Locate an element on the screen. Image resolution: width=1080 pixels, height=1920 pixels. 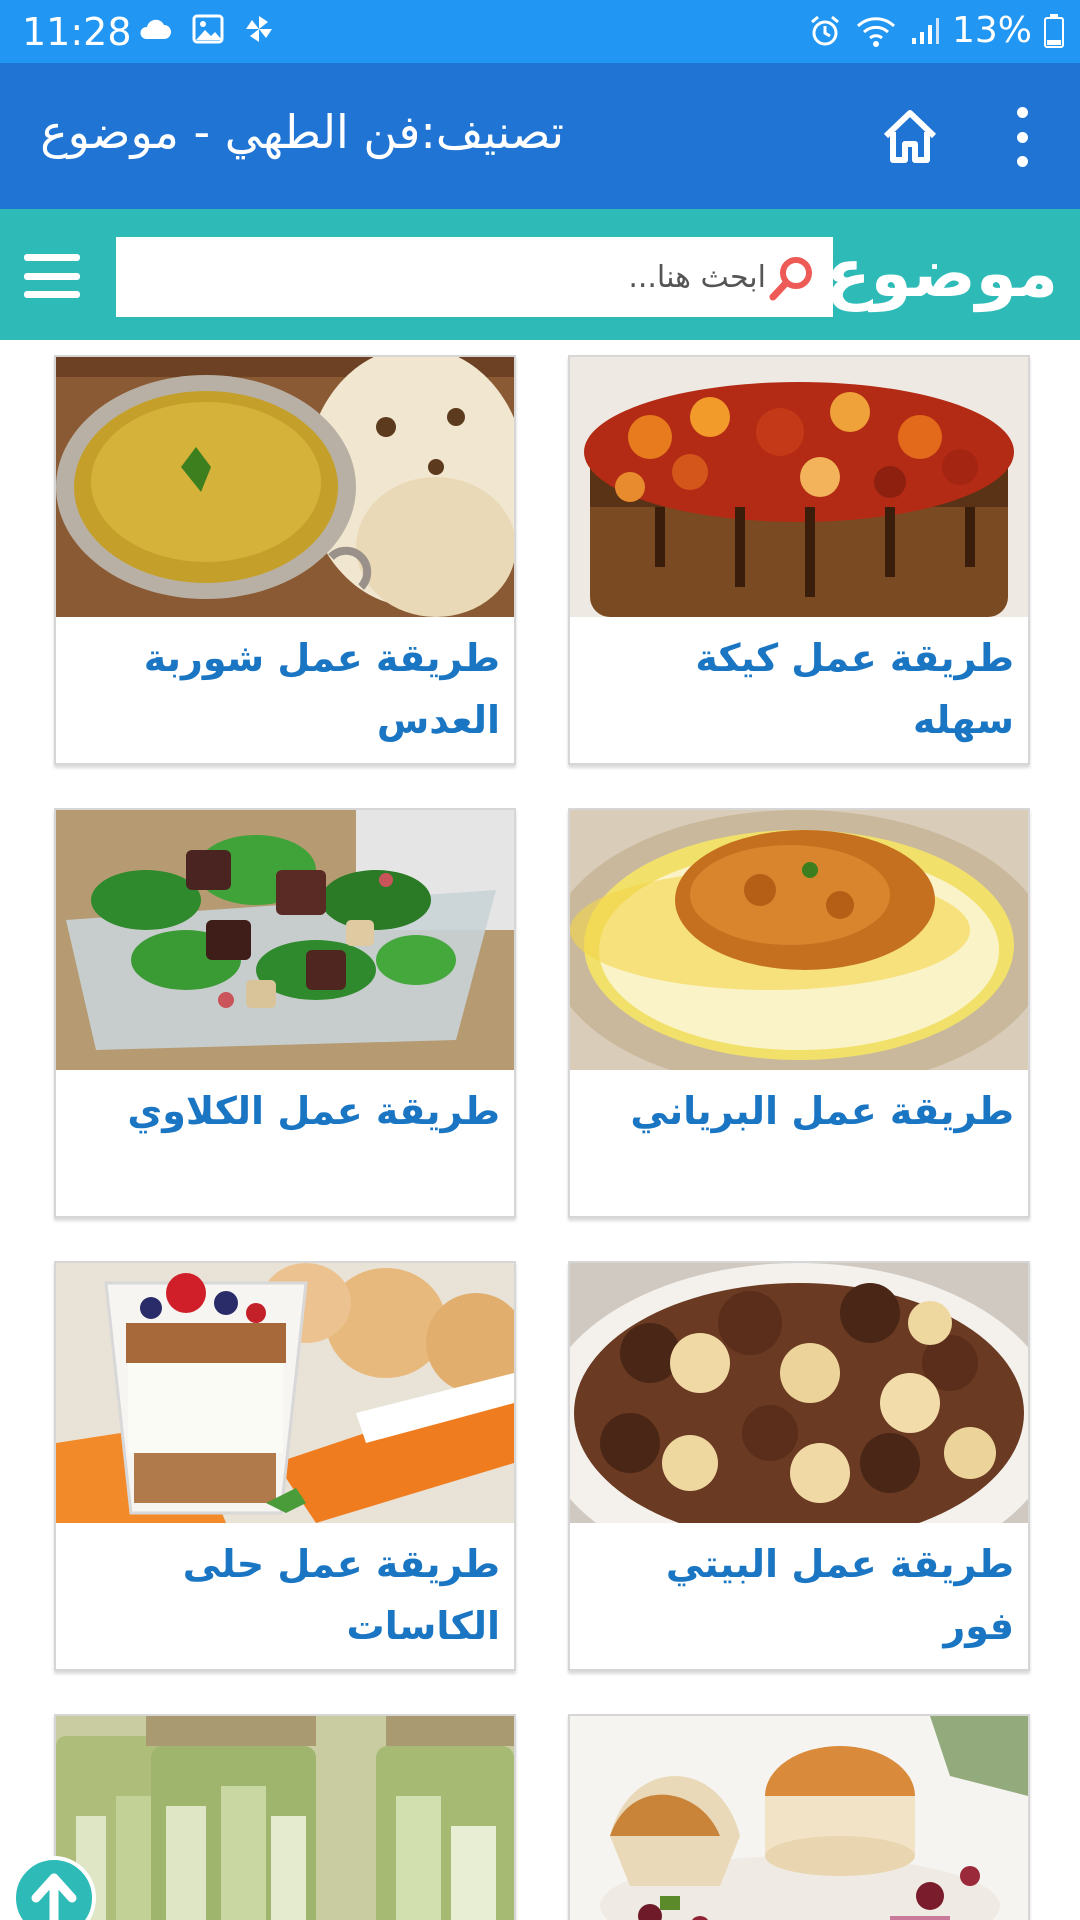
signal-icon is located at coordinates (925, 30).